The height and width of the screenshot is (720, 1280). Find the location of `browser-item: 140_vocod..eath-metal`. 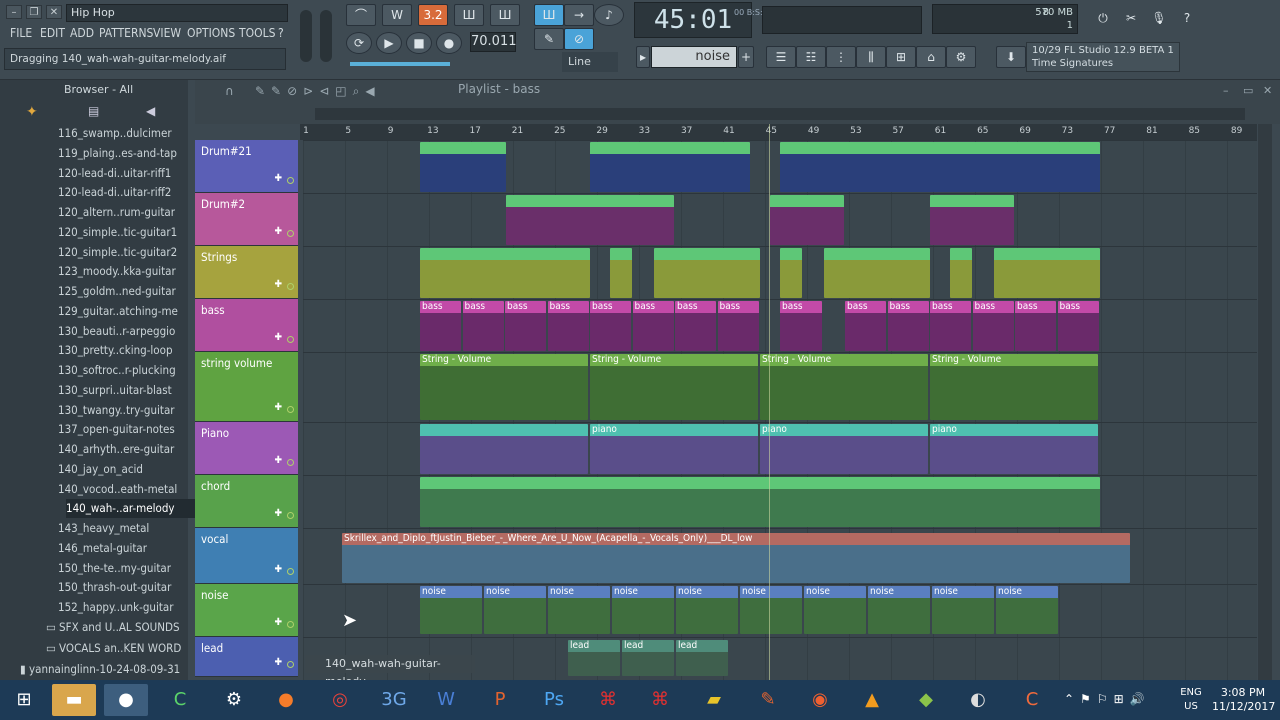

browser-item: 140_vocod..eath-metal is located at coordinates (123, 489).